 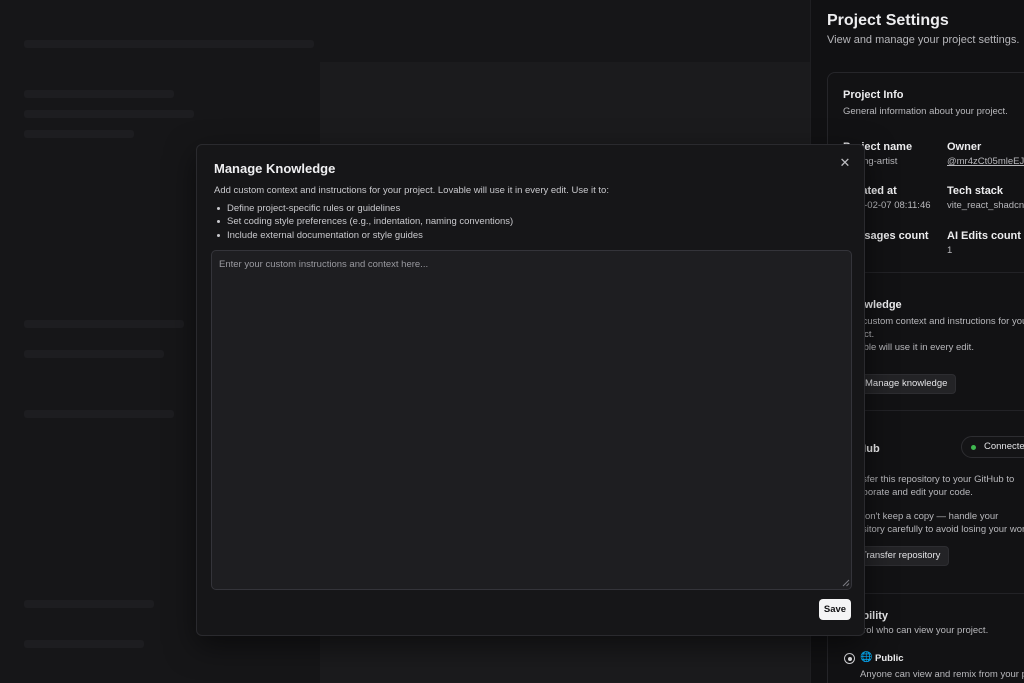 I want to click on github-text: We don't keep a copy — handle your, so click(x=921, y=516).